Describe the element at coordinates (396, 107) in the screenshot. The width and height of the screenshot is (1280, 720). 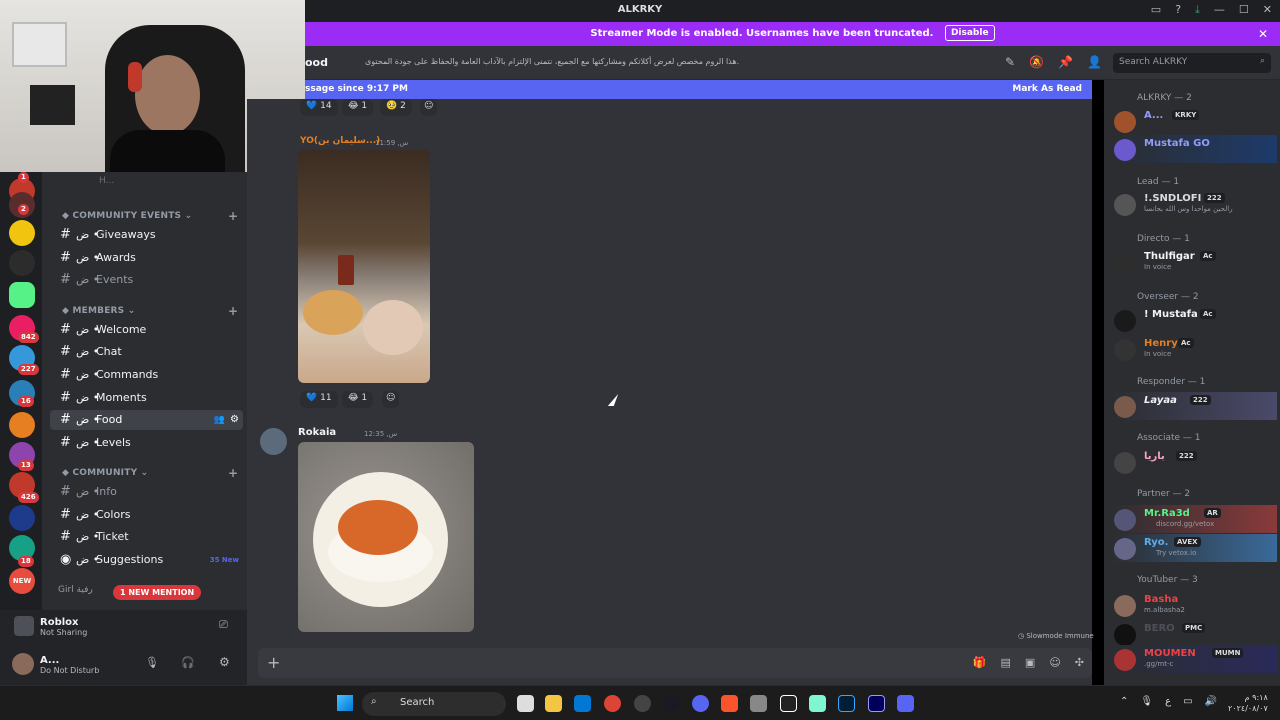
I see `reaction: 🥹 2` at that location.